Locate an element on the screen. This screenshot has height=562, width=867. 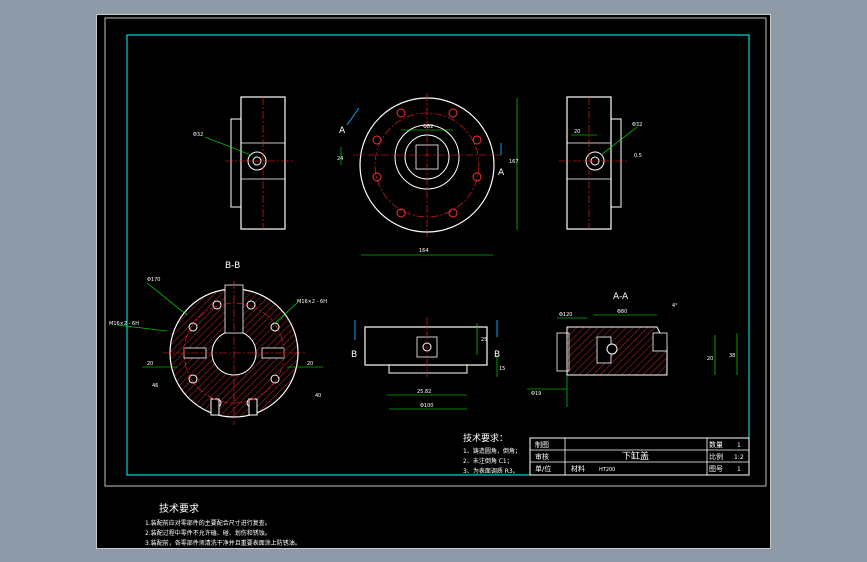
section-a-mark-left: A is located at coordinates (342, 131).